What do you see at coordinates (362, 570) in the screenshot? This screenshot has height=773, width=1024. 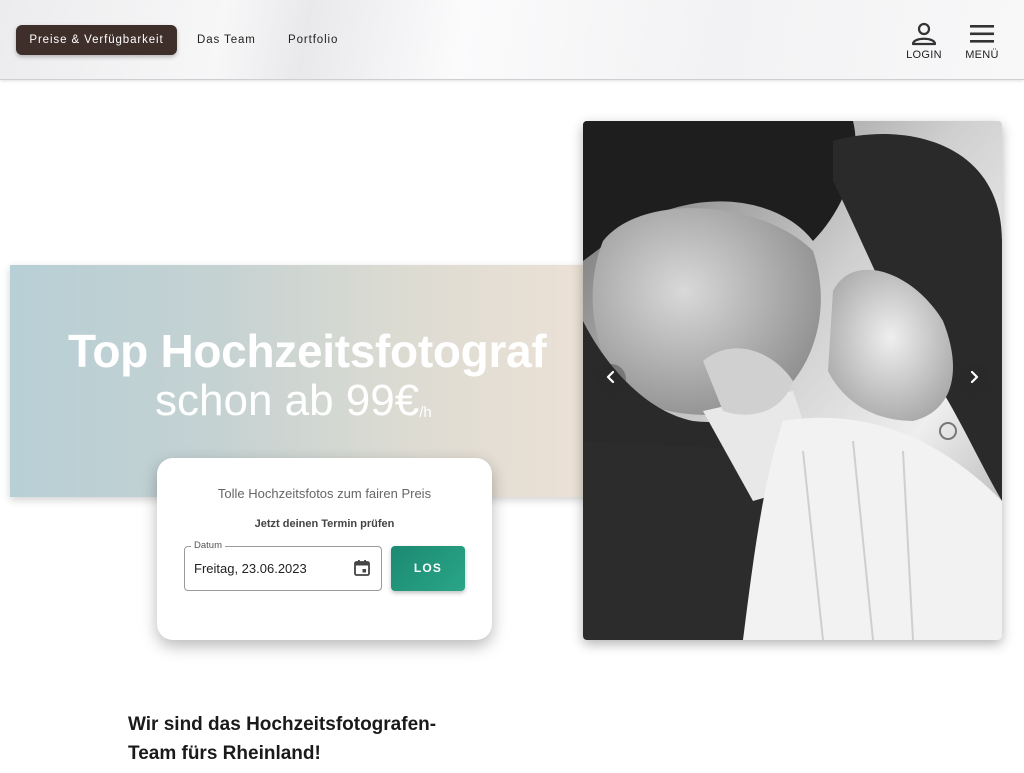 I see `calendar-icon` at bounding box center [362, 570].